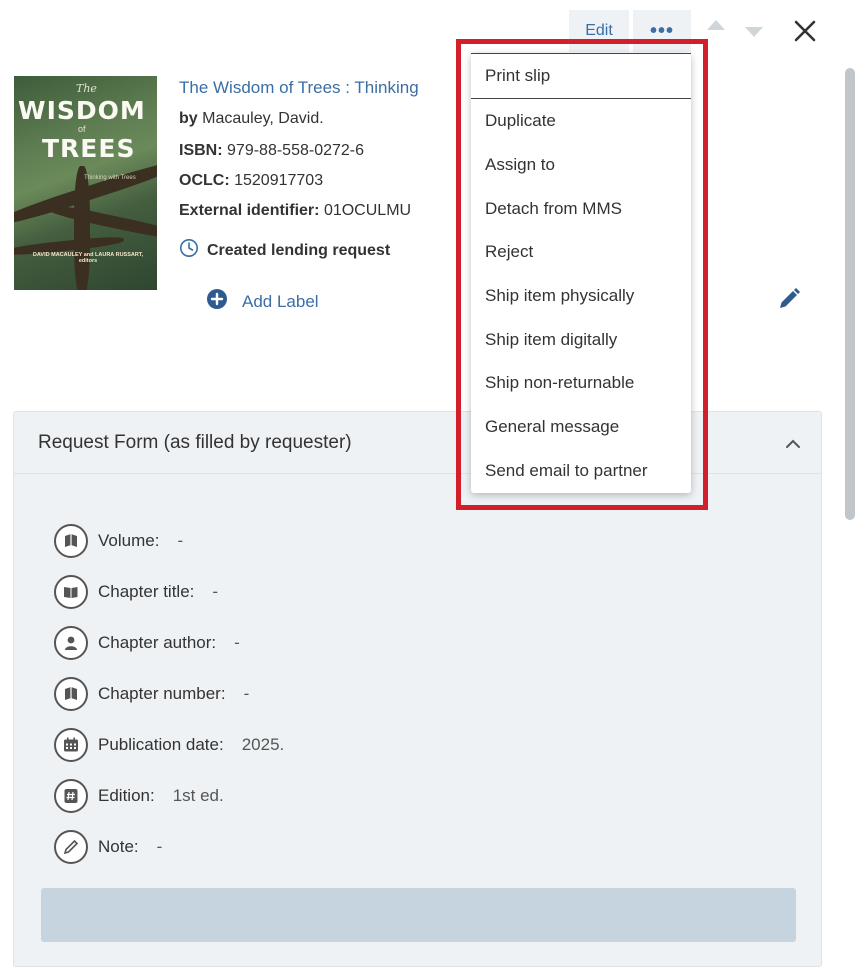 This screenshot has width=863, height=977. What do you see at coordinates (299, 88) in the screenshot?
I see `record-title-link: The Wisdom of Trees : Thinking` at bounding box center [299, 88].